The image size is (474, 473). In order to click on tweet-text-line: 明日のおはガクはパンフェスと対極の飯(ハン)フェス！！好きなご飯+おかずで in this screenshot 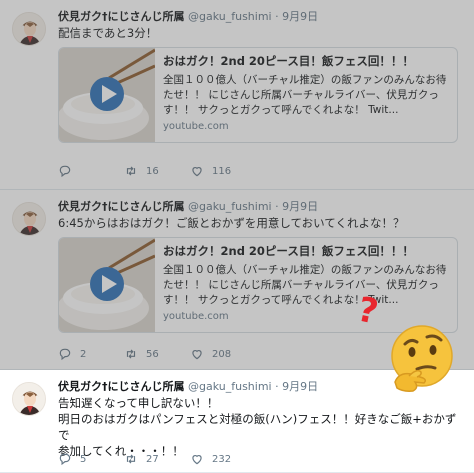, I will do `click(257, 427)`.